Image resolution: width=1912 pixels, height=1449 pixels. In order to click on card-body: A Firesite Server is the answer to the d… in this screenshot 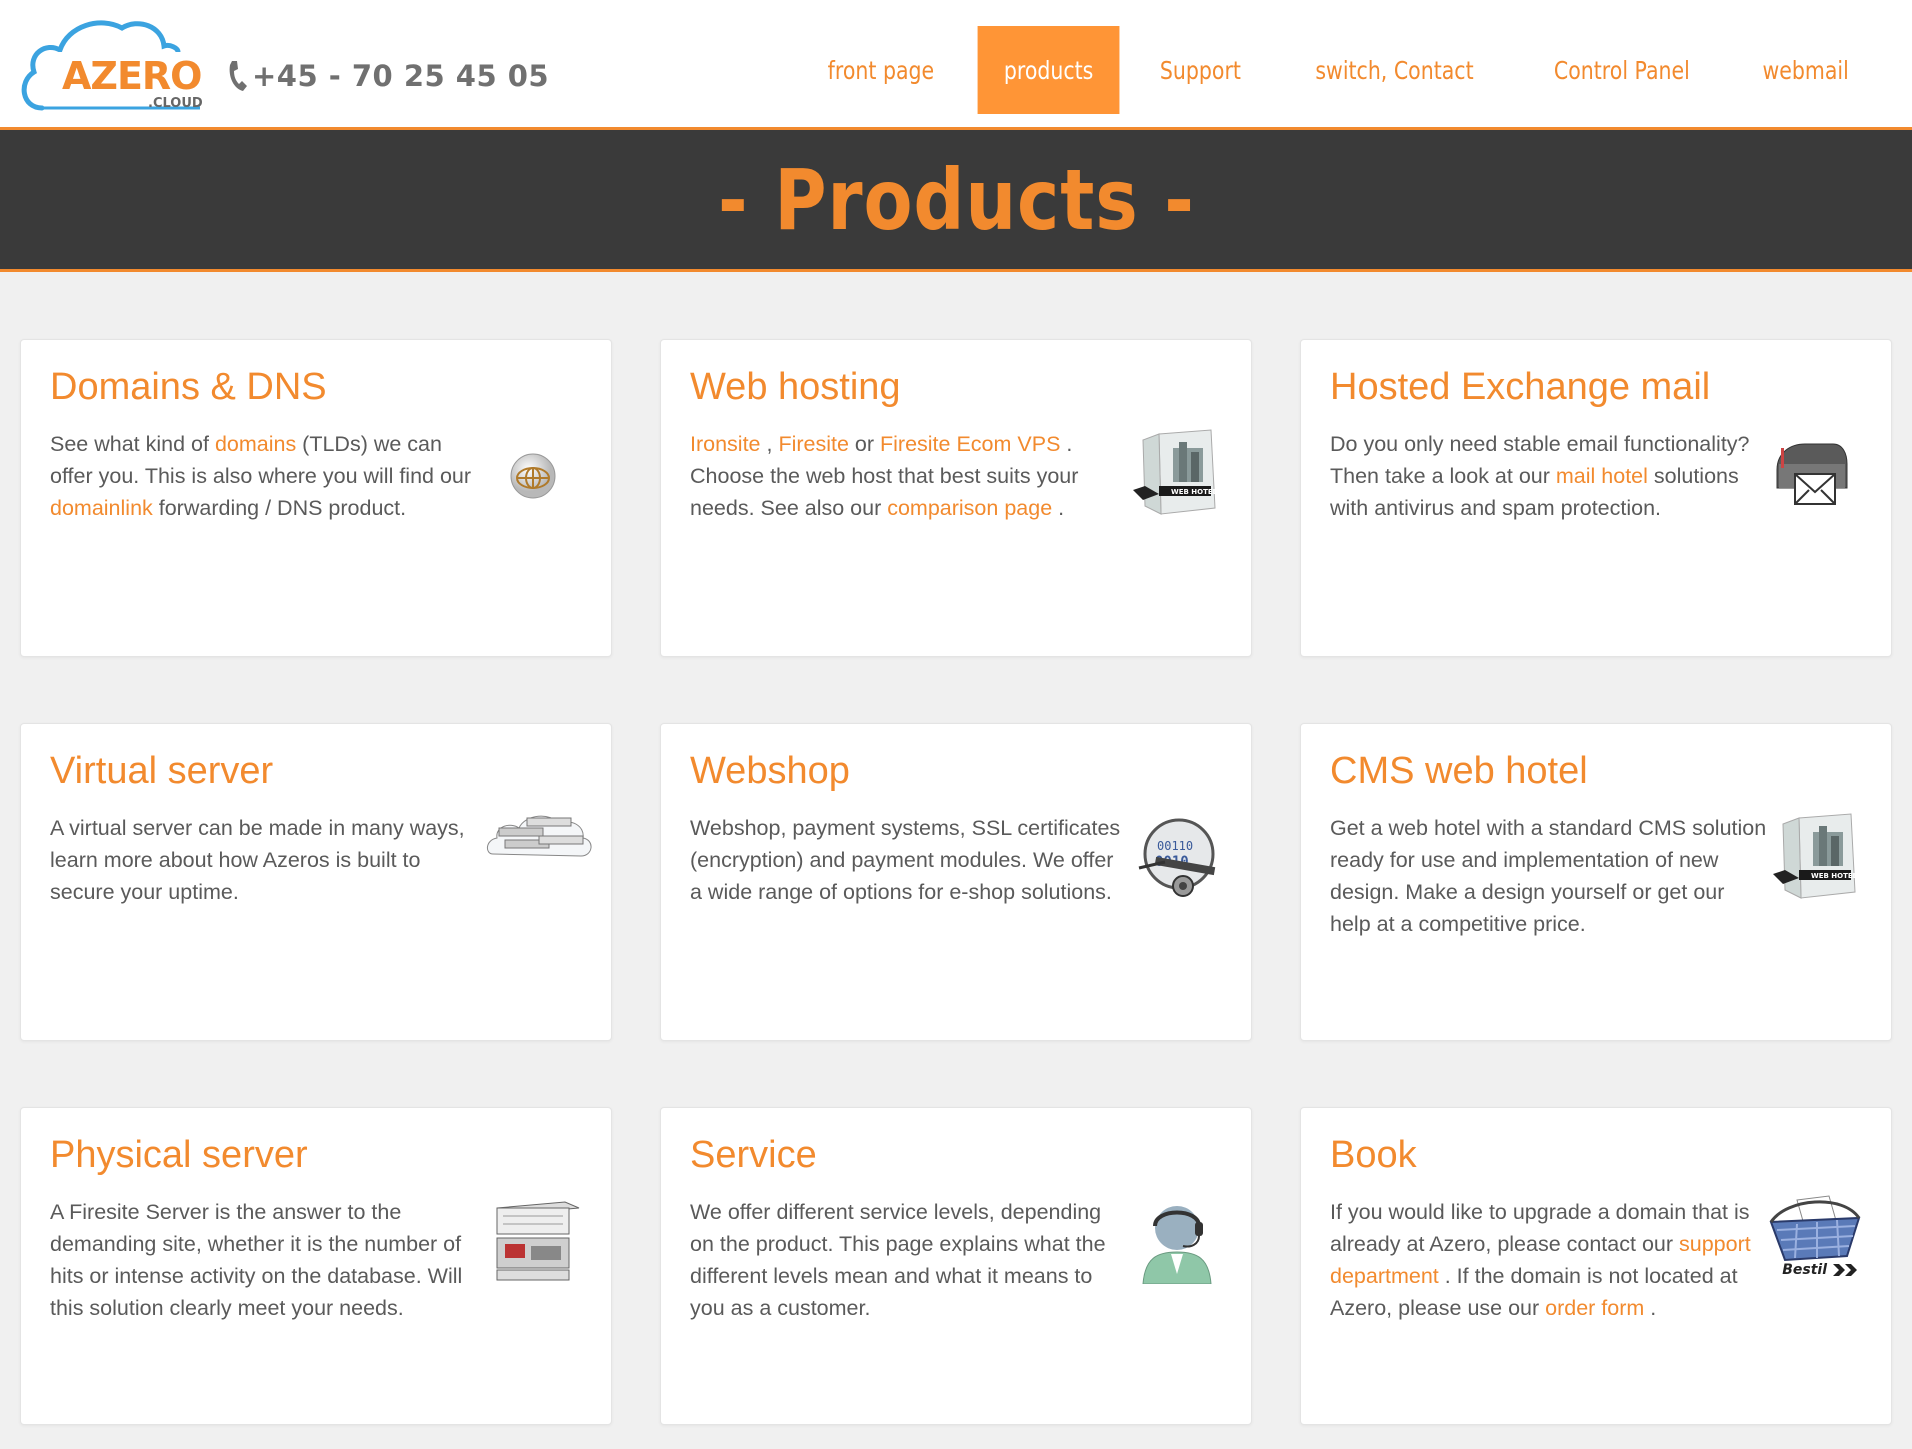, I will do `click(270, 1260)`.